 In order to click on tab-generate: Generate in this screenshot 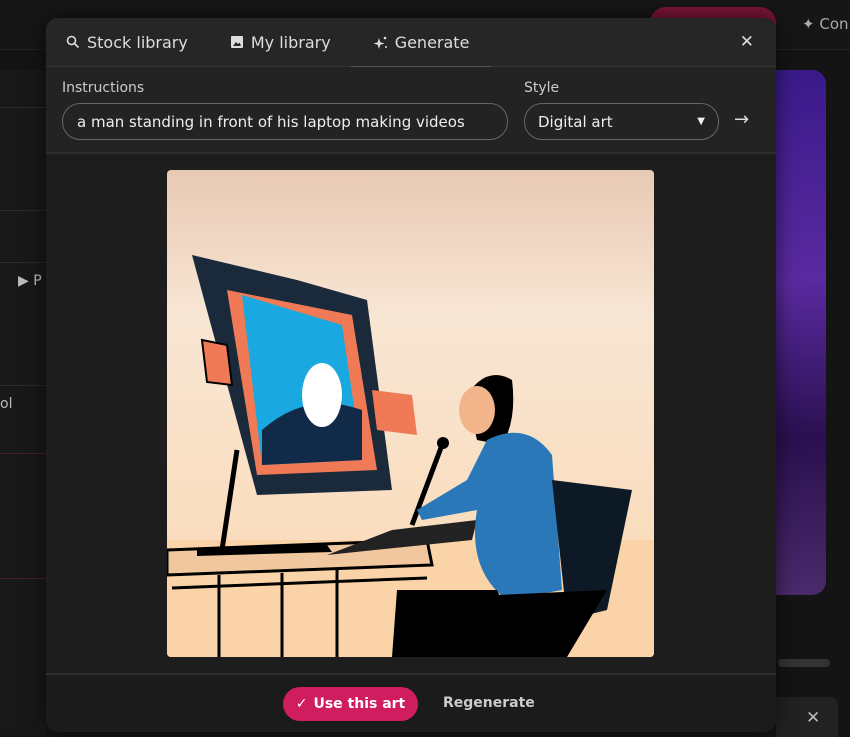, I will do `click(421, 43)`.